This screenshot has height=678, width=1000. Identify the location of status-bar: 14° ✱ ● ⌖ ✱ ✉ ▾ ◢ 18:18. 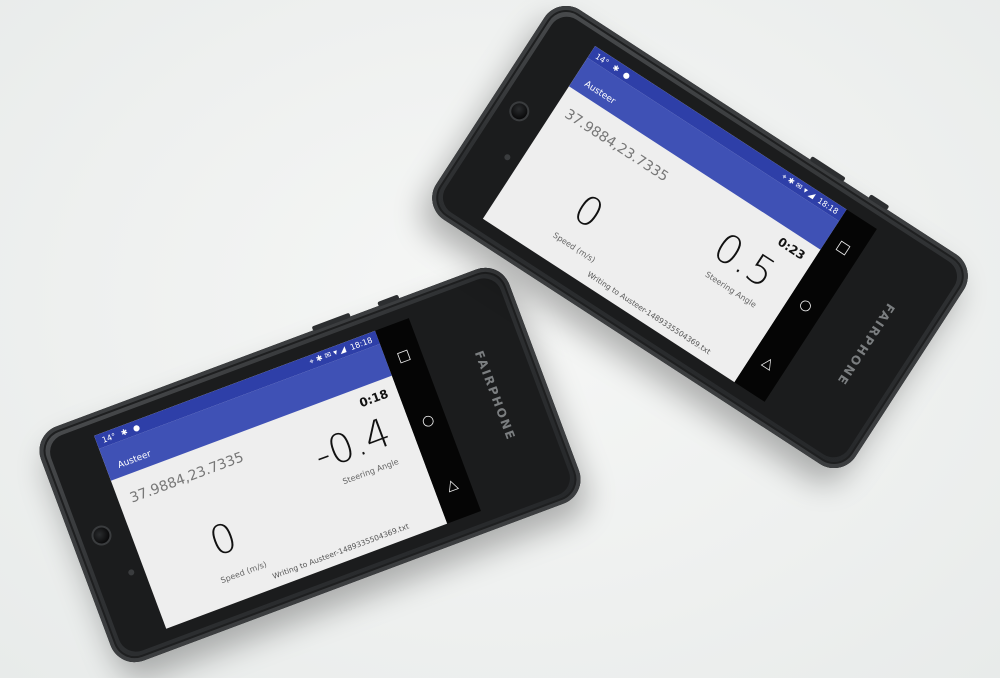
(717, 134).